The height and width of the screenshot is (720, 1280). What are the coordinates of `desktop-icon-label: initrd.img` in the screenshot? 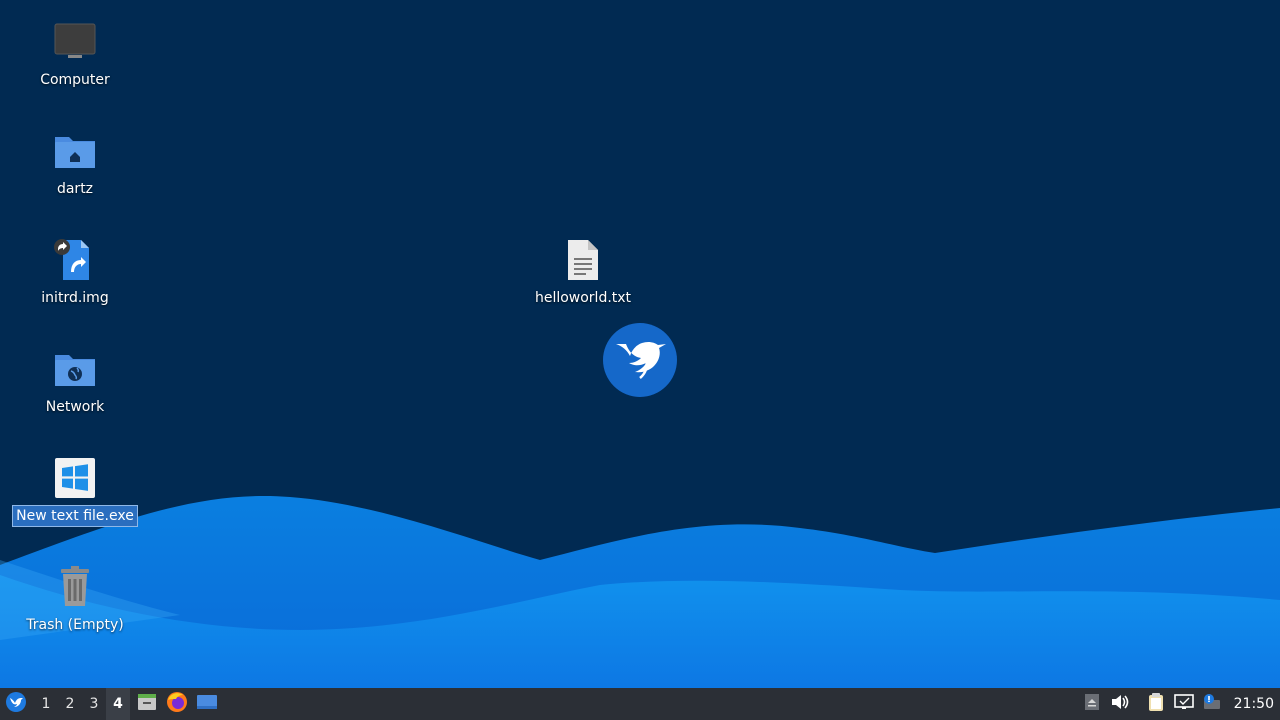 It's located at (75, 298).